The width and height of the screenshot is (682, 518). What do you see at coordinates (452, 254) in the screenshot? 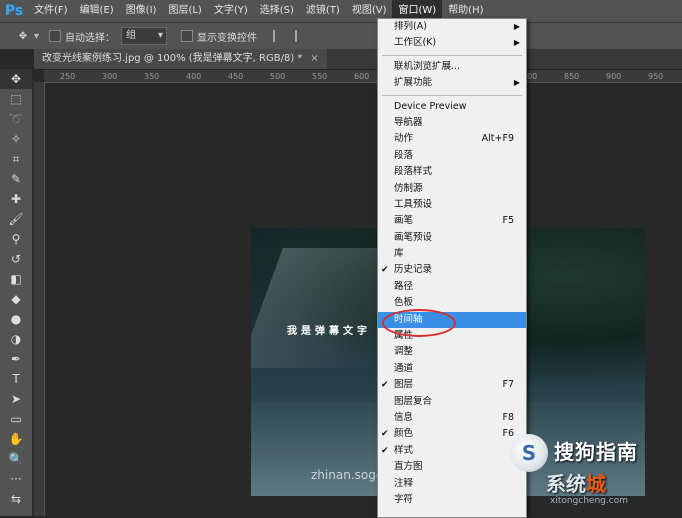
I see `menu-item: 库` at bounding box center [452, 254].